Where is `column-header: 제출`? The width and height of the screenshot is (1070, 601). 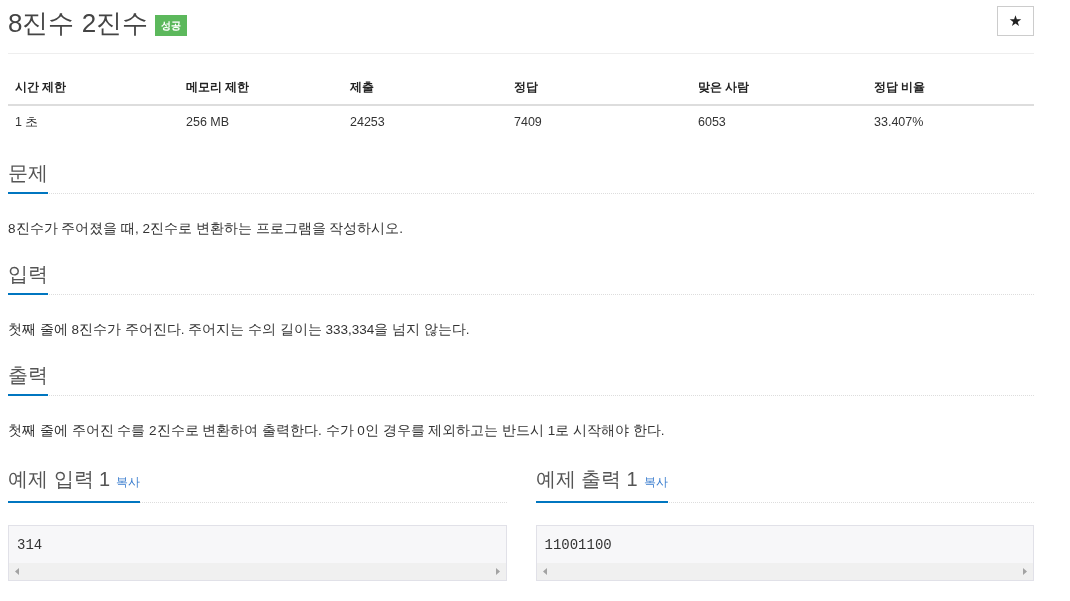
column-header: 제출 is located at coordinates (425, 87).